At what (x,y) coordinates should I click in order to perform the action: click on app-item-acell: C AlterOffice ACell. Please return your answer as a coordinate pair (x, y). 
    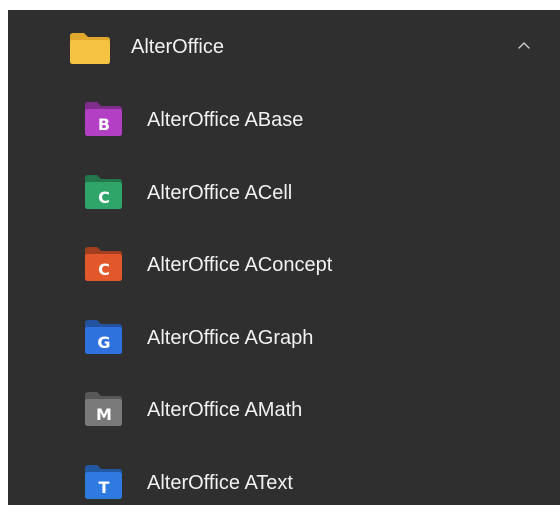
    Looking at the image, I should click on (284, 191).